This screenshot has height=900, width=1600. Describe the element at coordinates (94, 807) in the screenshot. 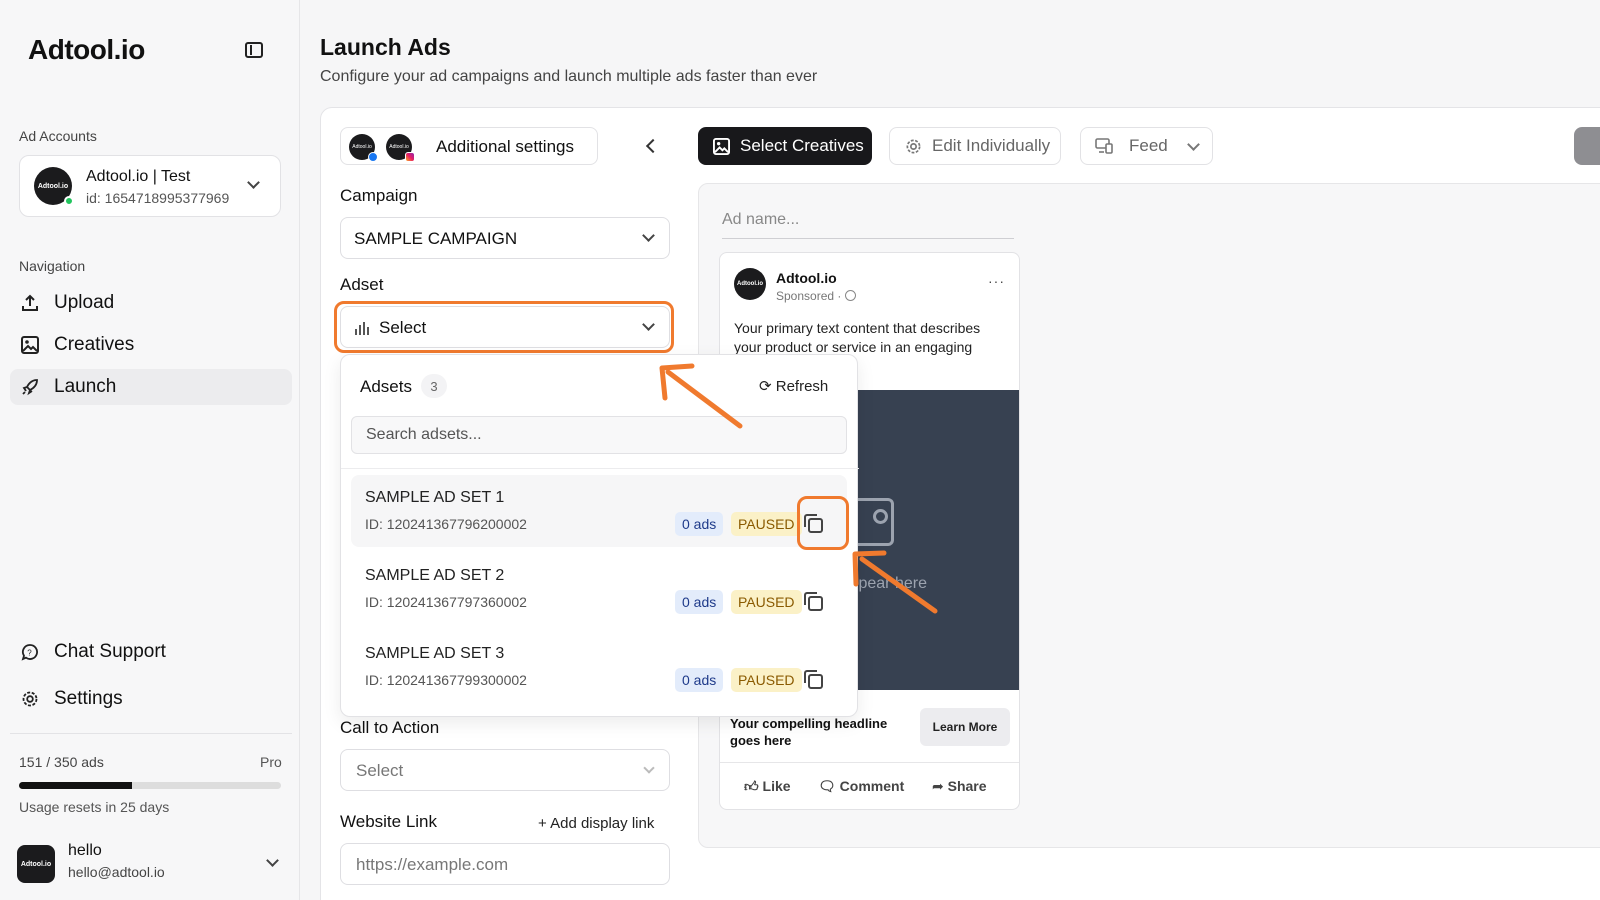

I see `usage-reset-text: Usage resets in 25 days` at that location.